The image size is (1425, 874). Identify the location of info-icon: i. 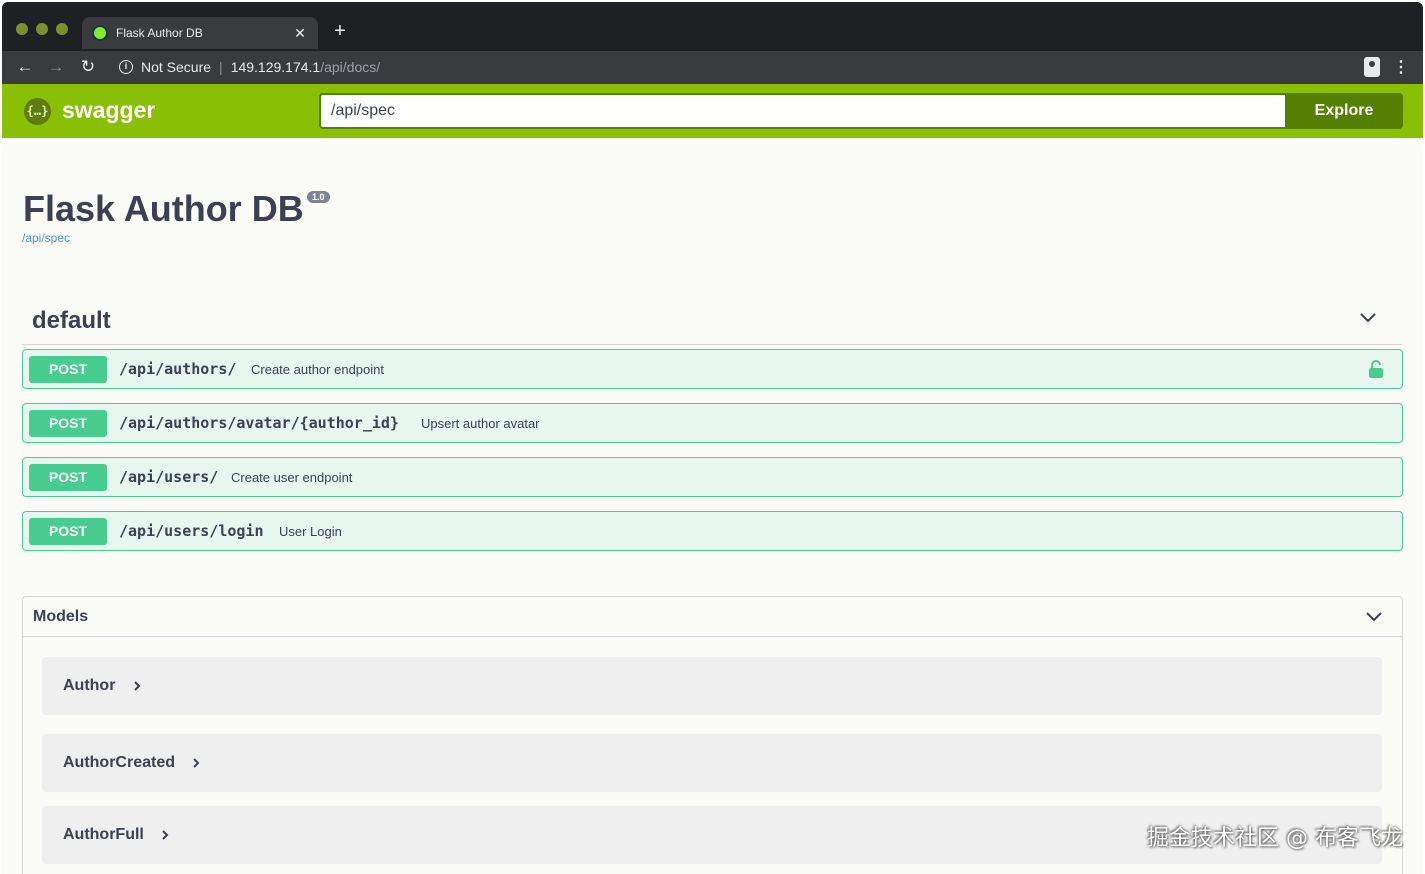
(126, 67).